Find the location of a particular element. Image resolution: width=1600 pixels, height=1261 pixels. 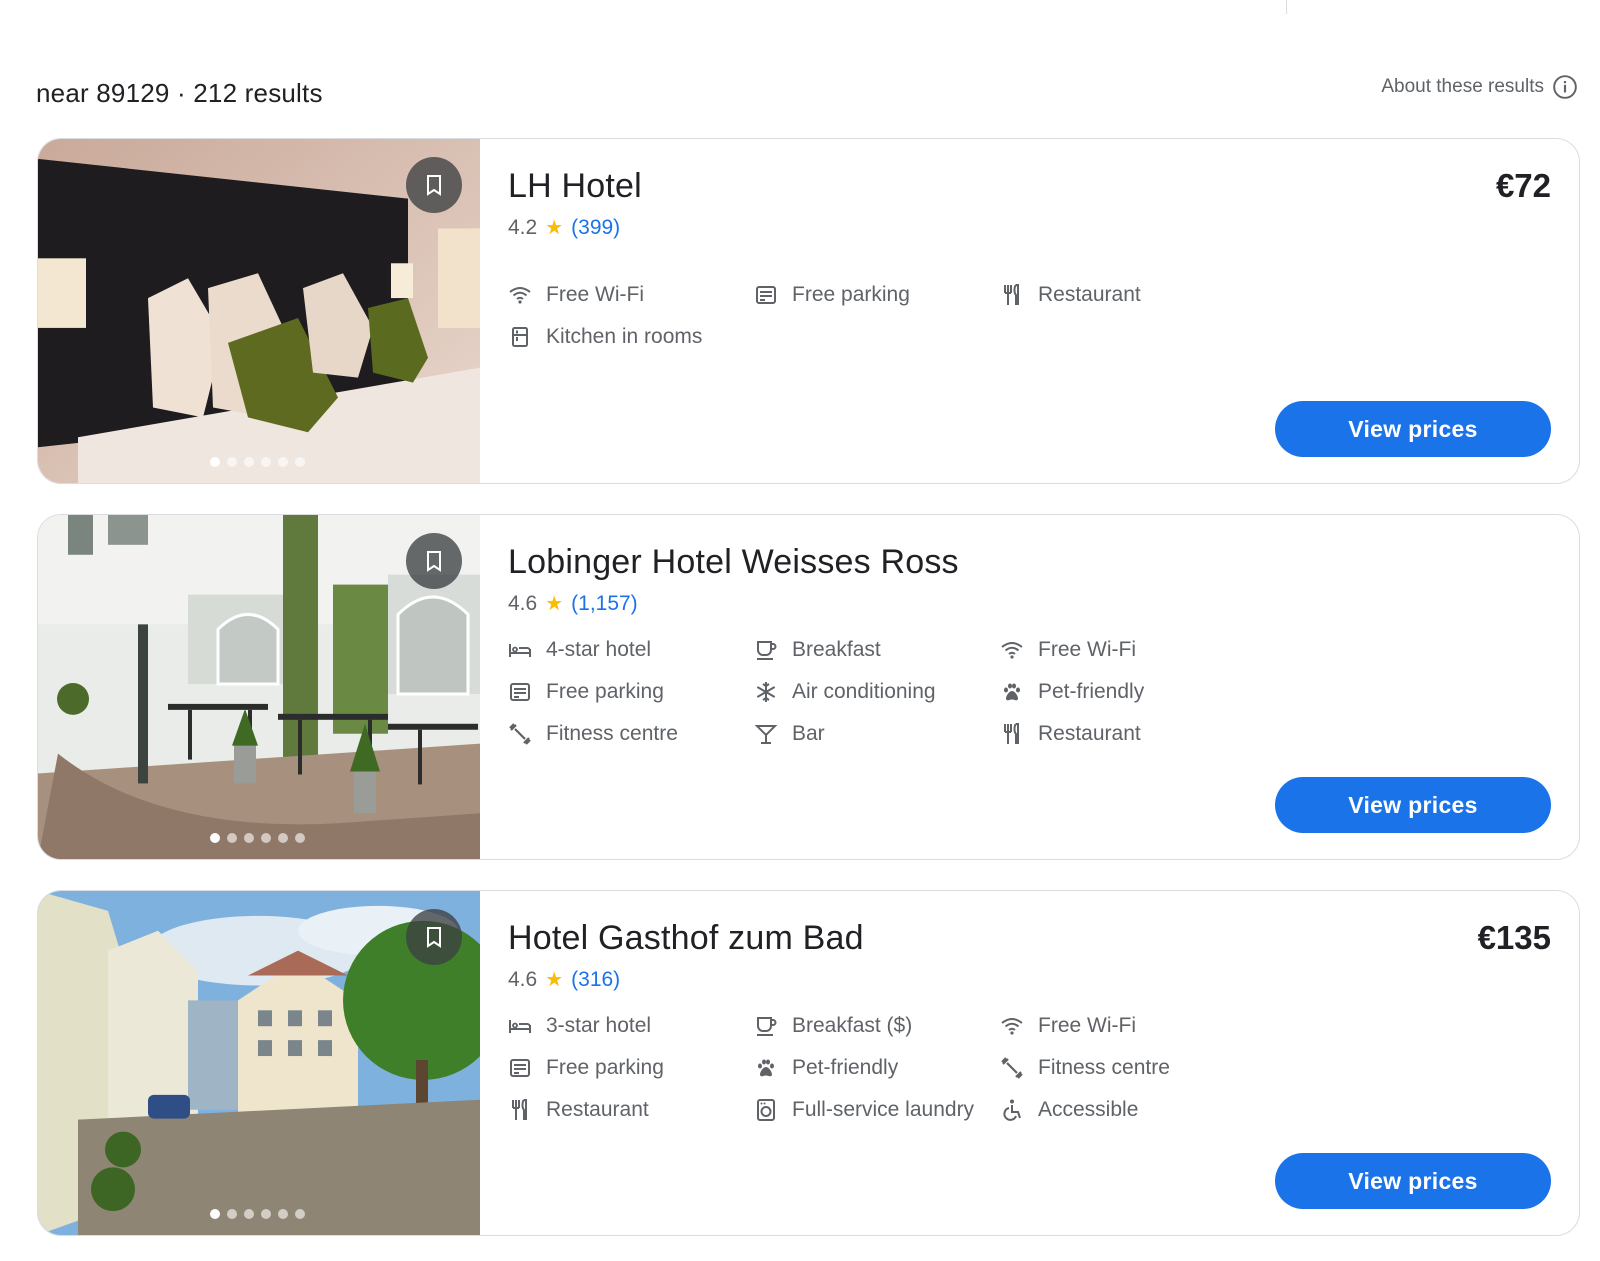

review-count: (316) is located at coordinates (595, 980).